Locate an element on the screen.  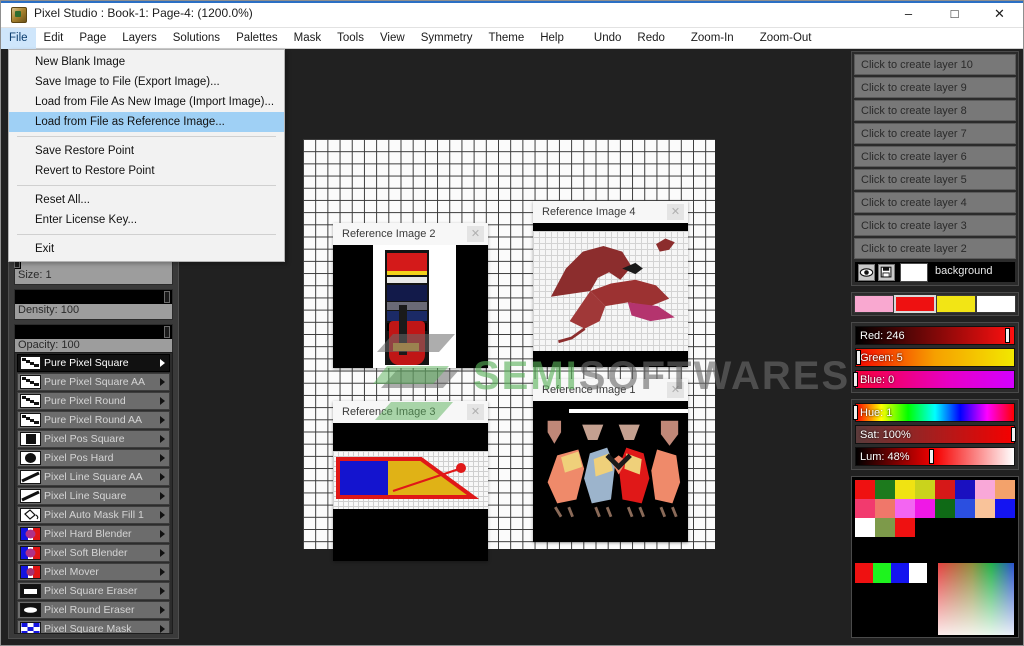
tool-item-pure-pixel-round-aa: Pure Pixel Round AA is located at coordinates (93, 420).